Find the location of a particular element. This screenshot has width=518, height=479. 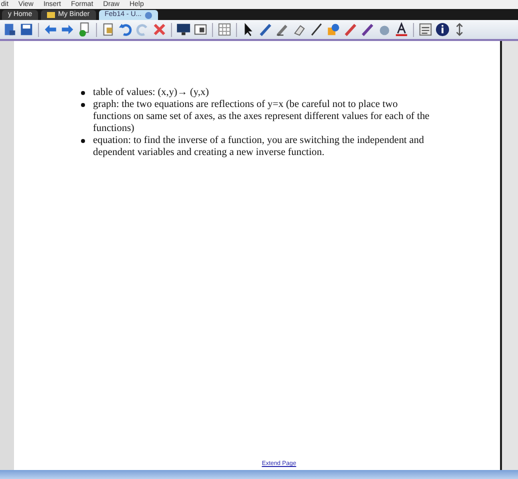

text-color-icon is located at coordinates (401, 29).